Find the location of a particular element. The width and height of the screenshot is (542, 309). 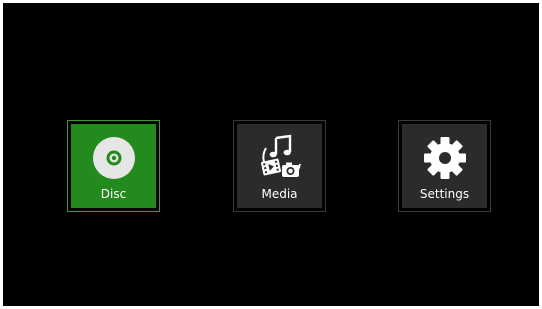

media-tile-body: Media is located at coordinates (279, 166).